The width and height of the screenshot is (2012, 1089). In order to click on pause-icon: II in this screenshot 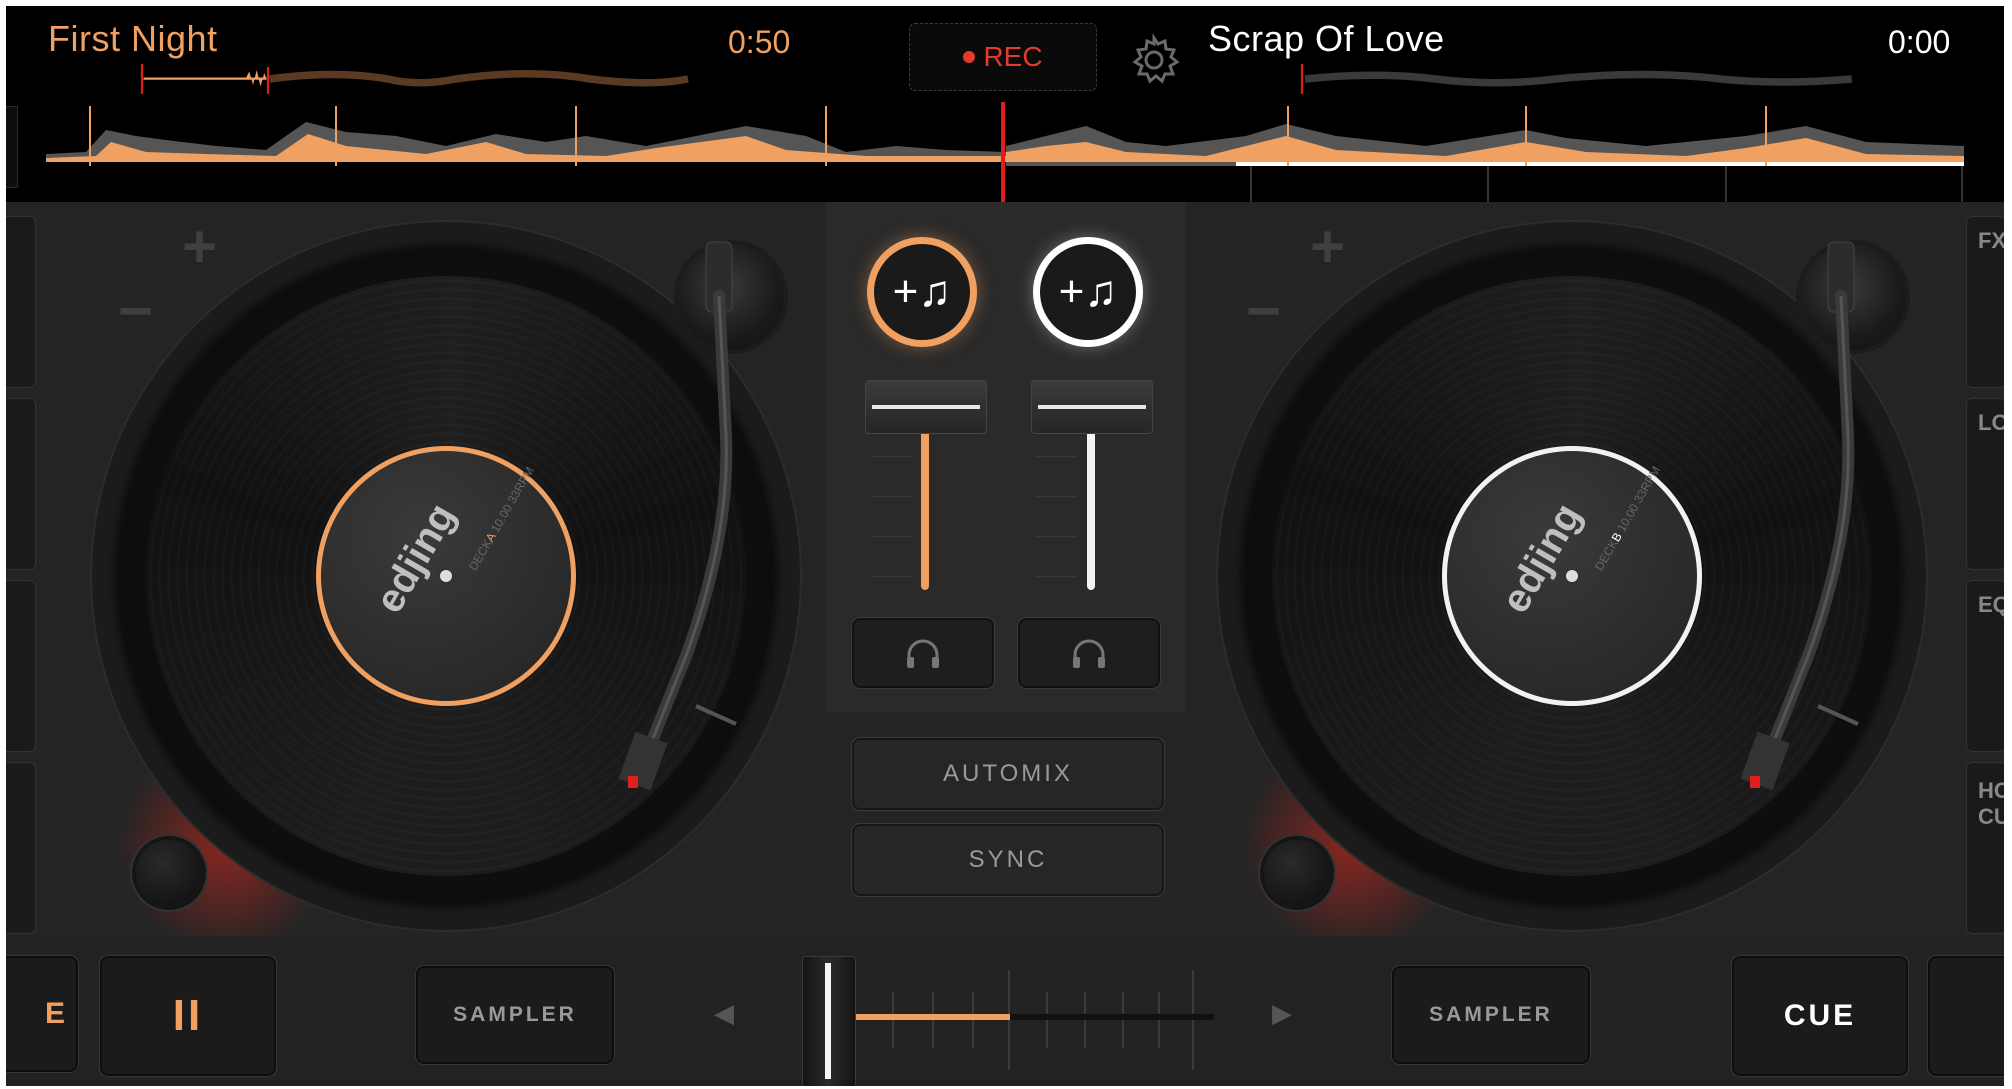, I will do `click(188, 1015)`.